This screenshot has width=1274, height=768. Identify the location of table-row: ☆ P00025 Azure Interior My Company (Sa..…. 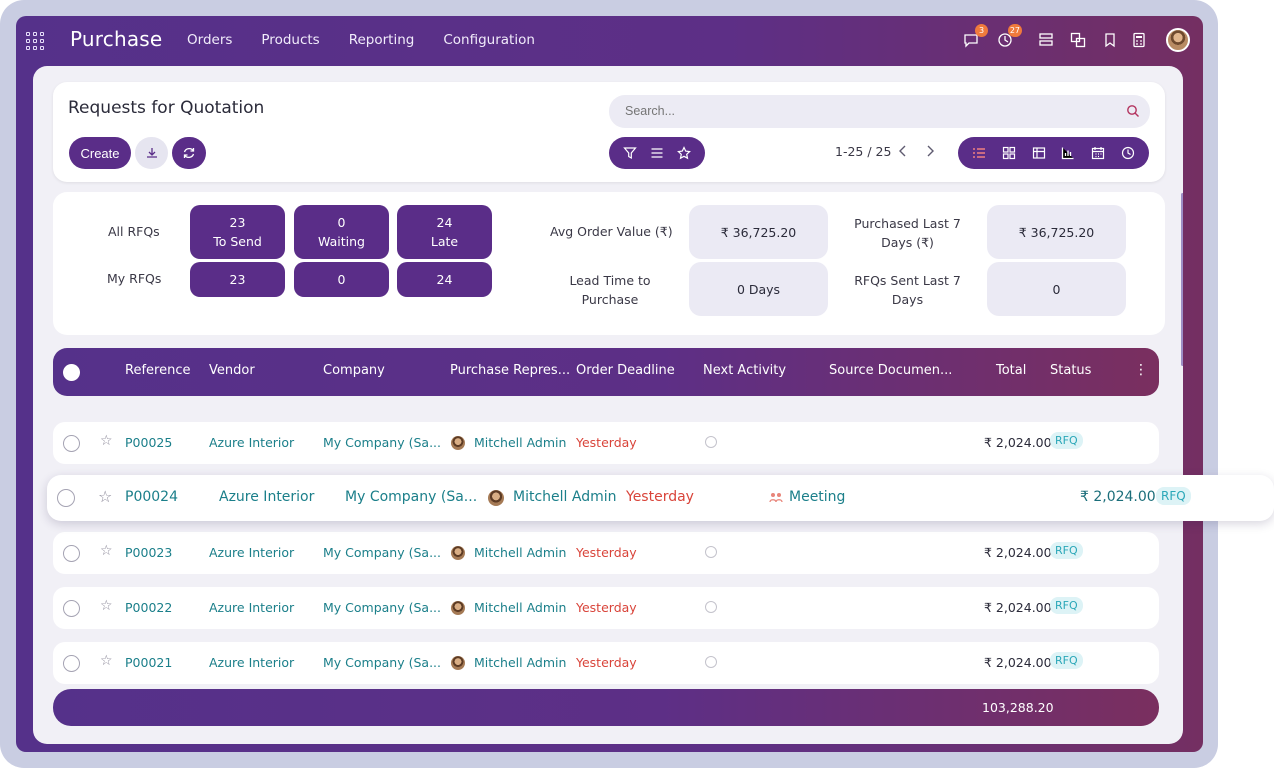
(606, 443).